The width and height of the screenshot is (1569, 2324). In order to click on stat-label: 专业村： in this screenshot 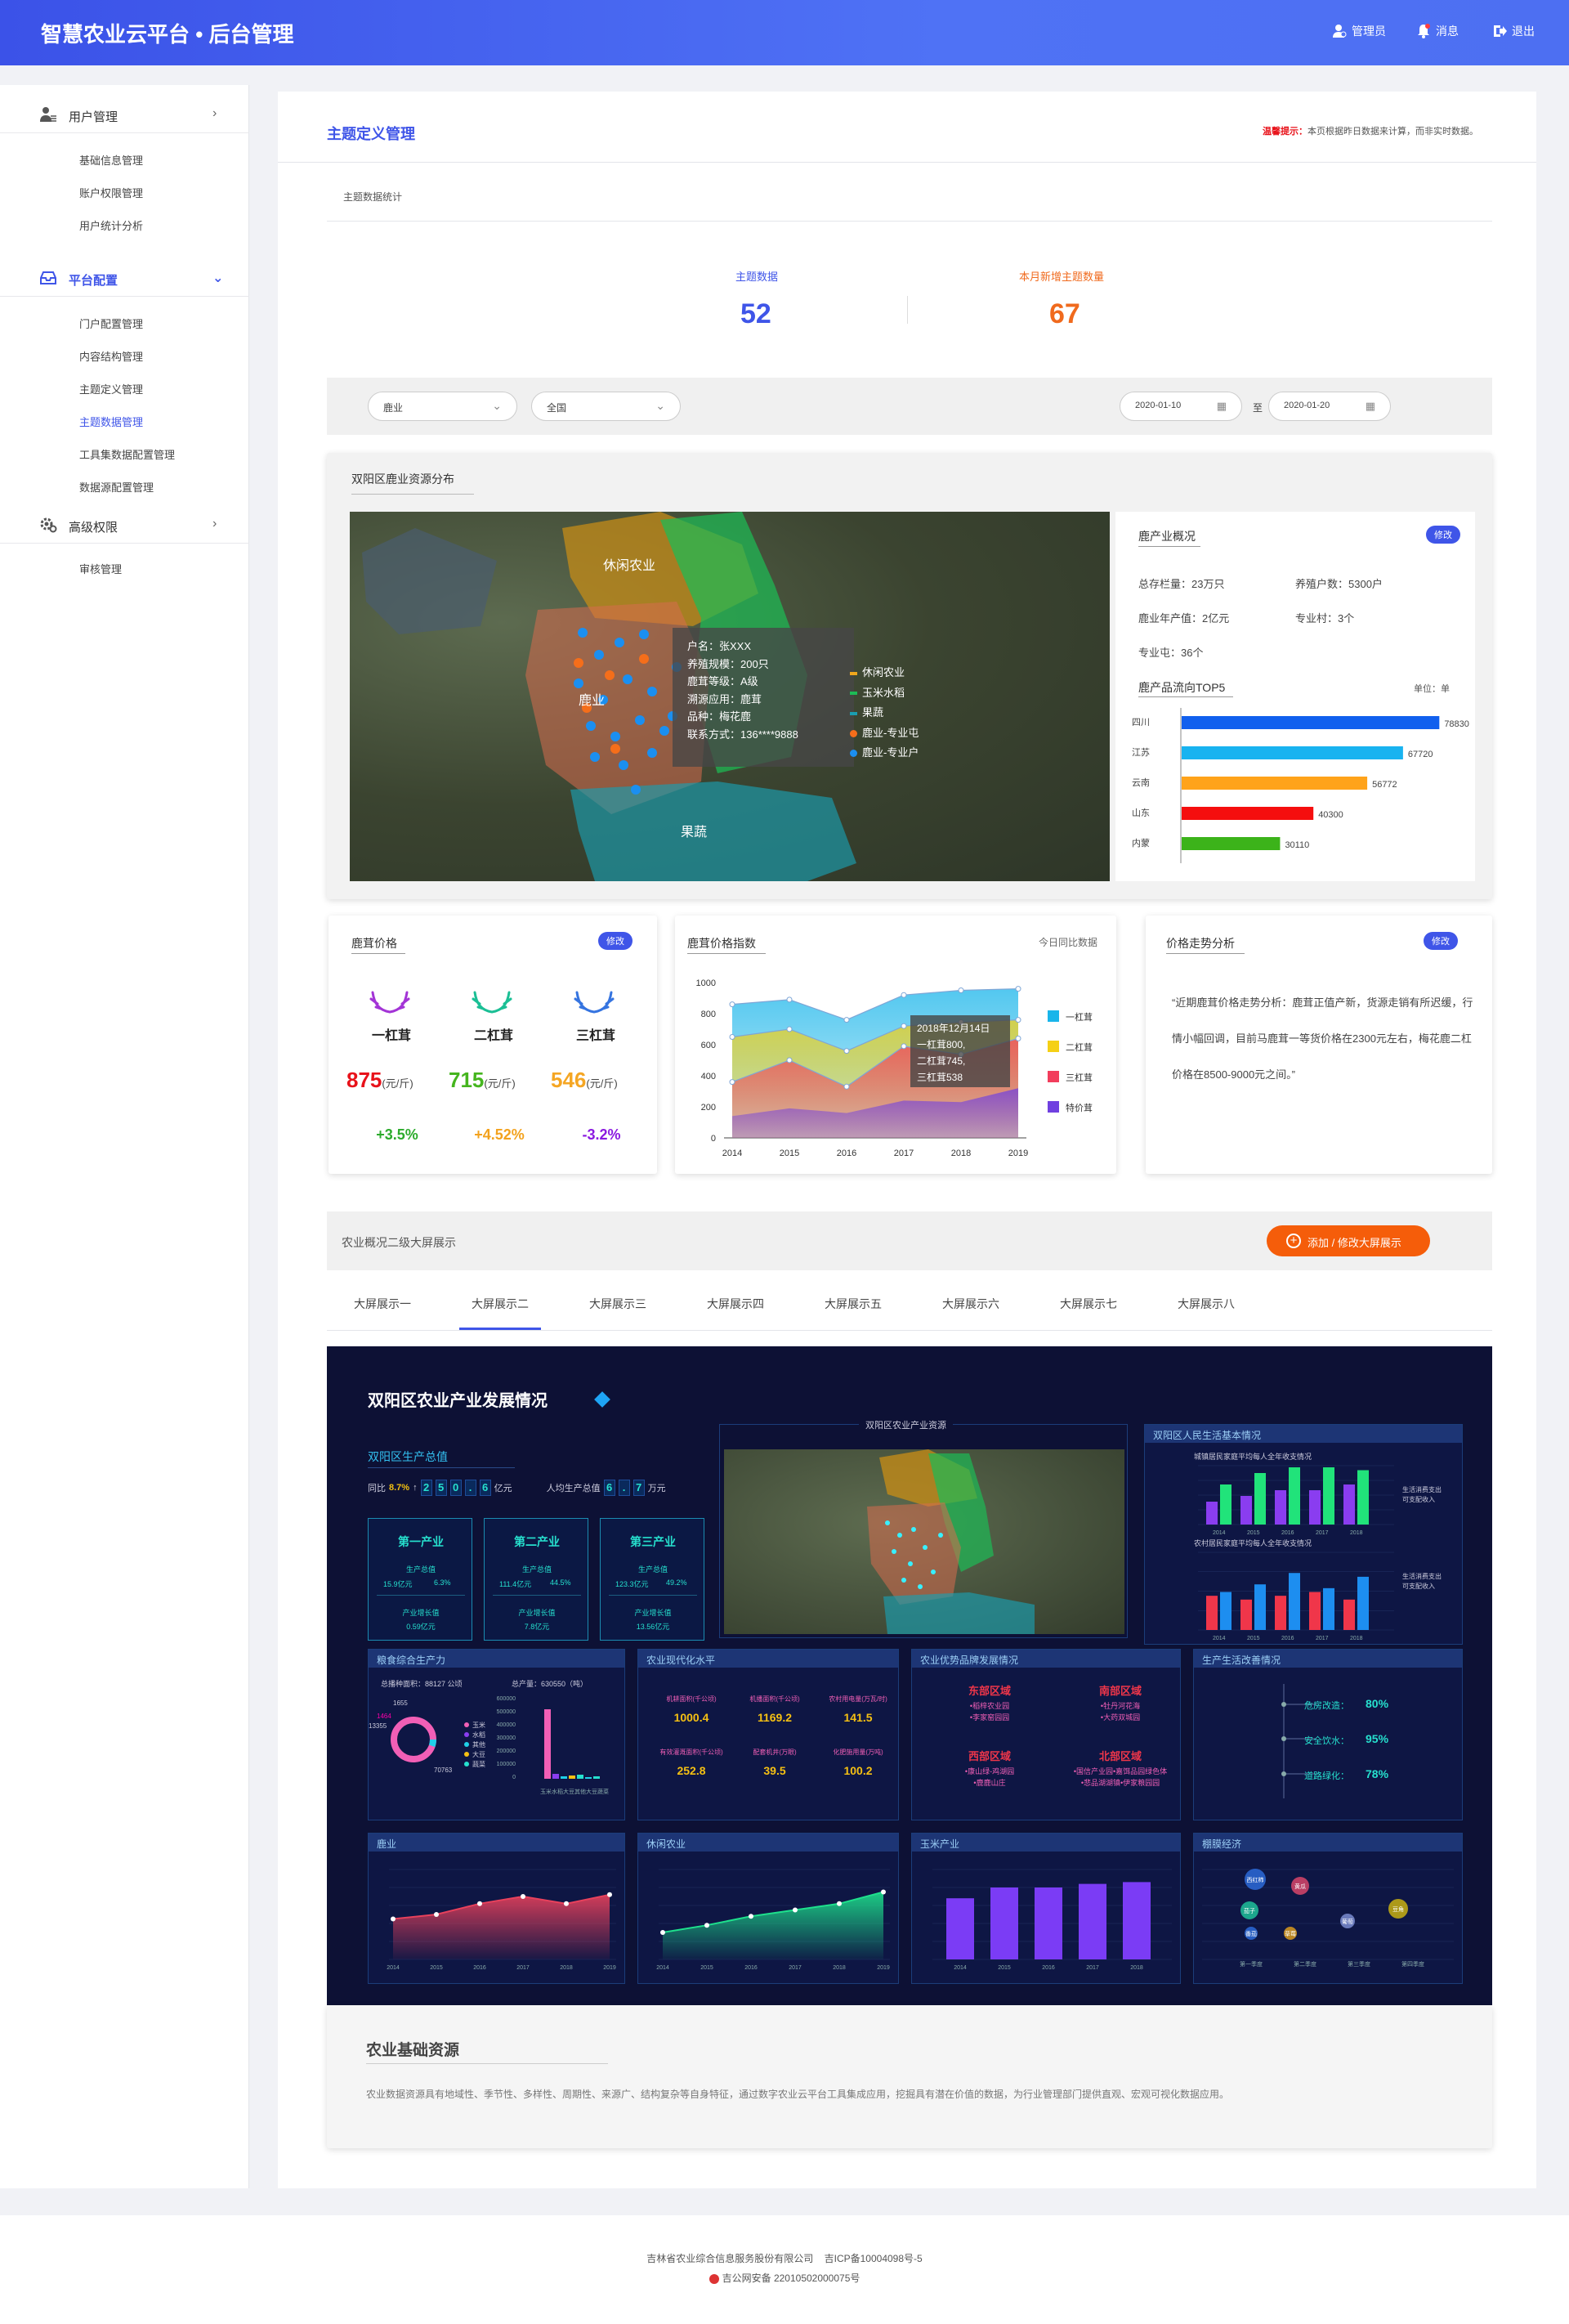, I will do `click(1317, 618)`.